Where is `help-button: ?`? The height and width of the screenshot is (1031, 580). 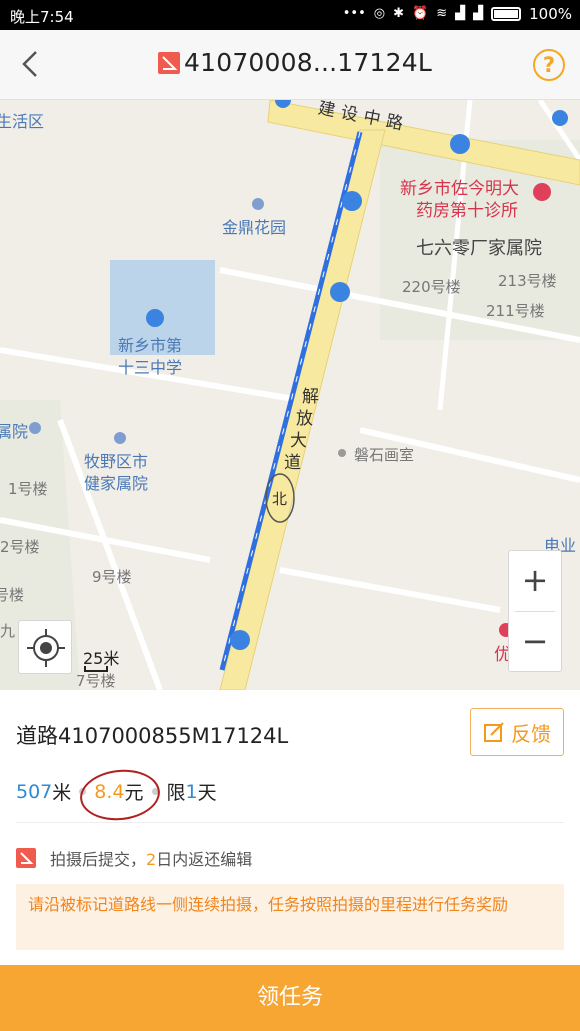 help-button: ? is located at coordinates (549, 65).